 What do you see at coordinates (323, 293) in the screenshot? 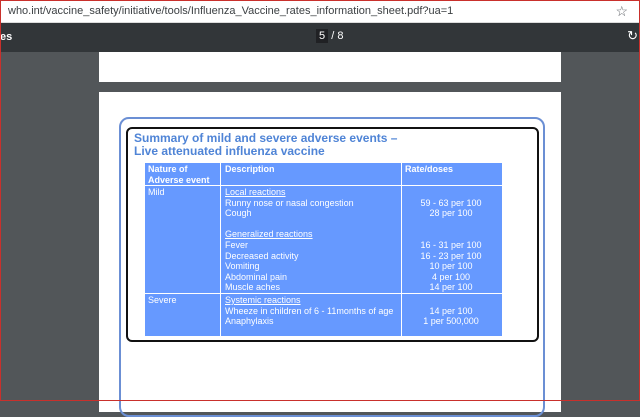
I see `row-divider` at bounding box center [323, 293].